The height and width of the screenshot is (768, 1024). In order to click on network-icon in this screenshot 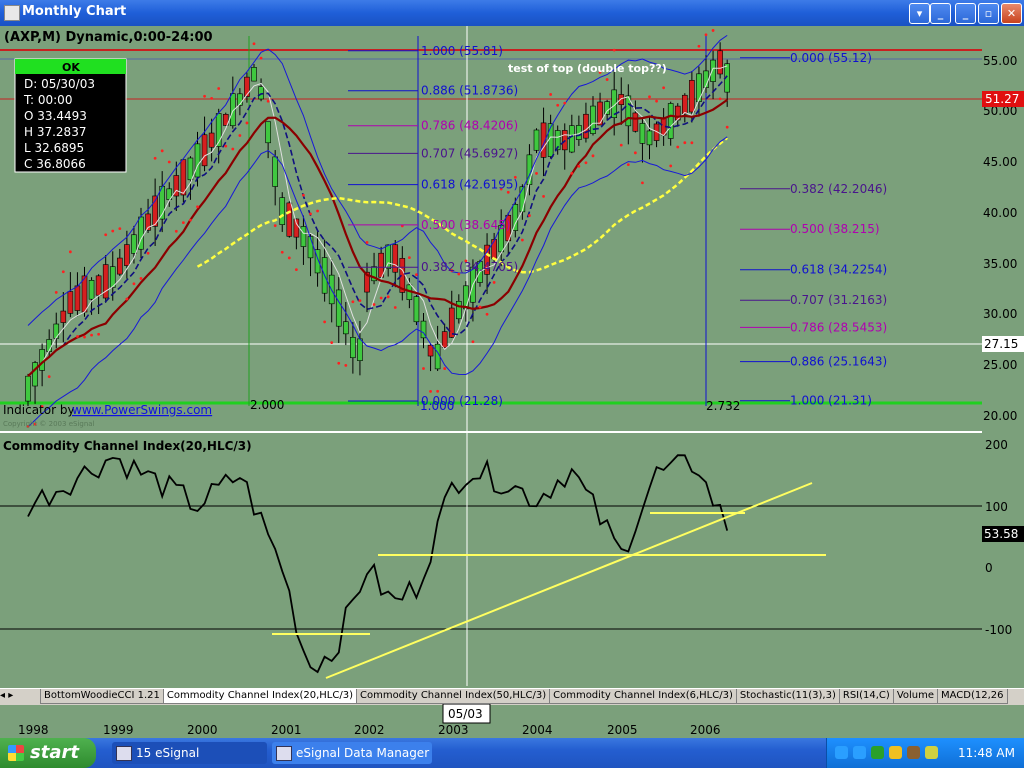, I will do `click(841, 752)`.